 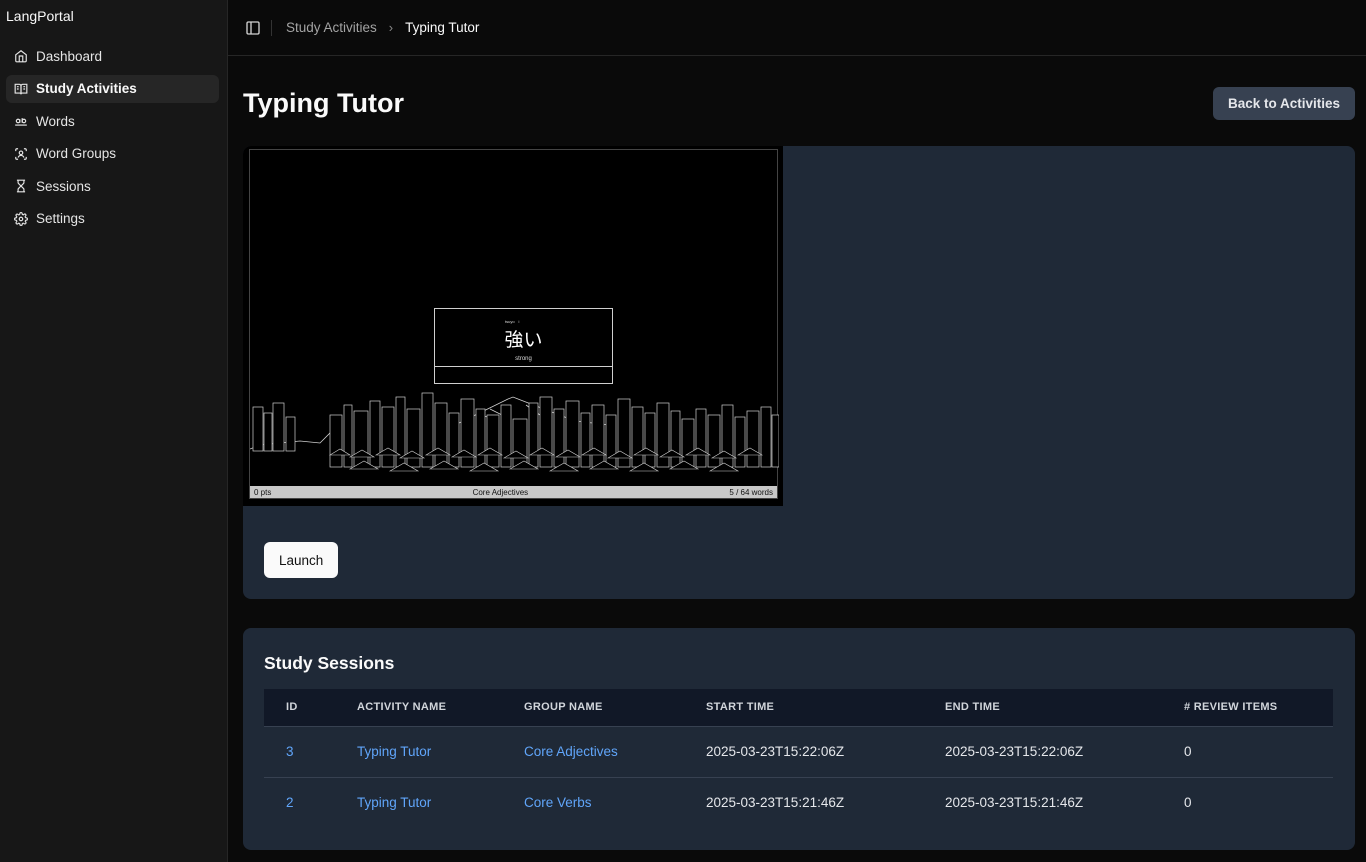 I want to click on hourglass-icon, so click(x=21, y=186).